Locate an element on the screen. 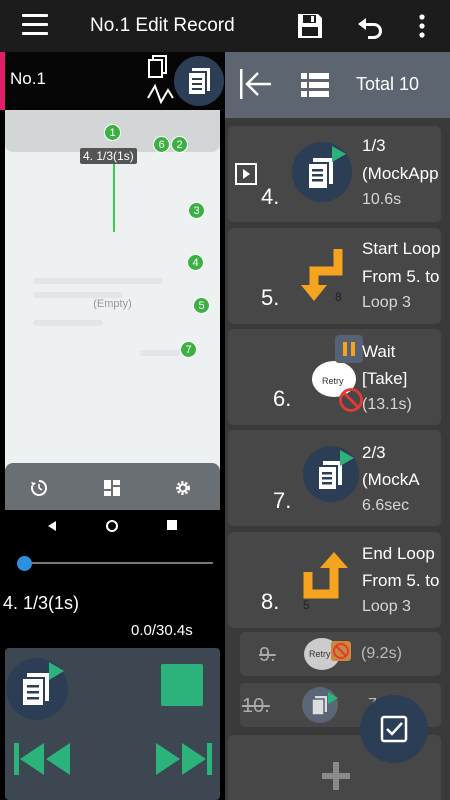 The image size is (450, 800). action-number: 6. is located at coordinates (282, 398).